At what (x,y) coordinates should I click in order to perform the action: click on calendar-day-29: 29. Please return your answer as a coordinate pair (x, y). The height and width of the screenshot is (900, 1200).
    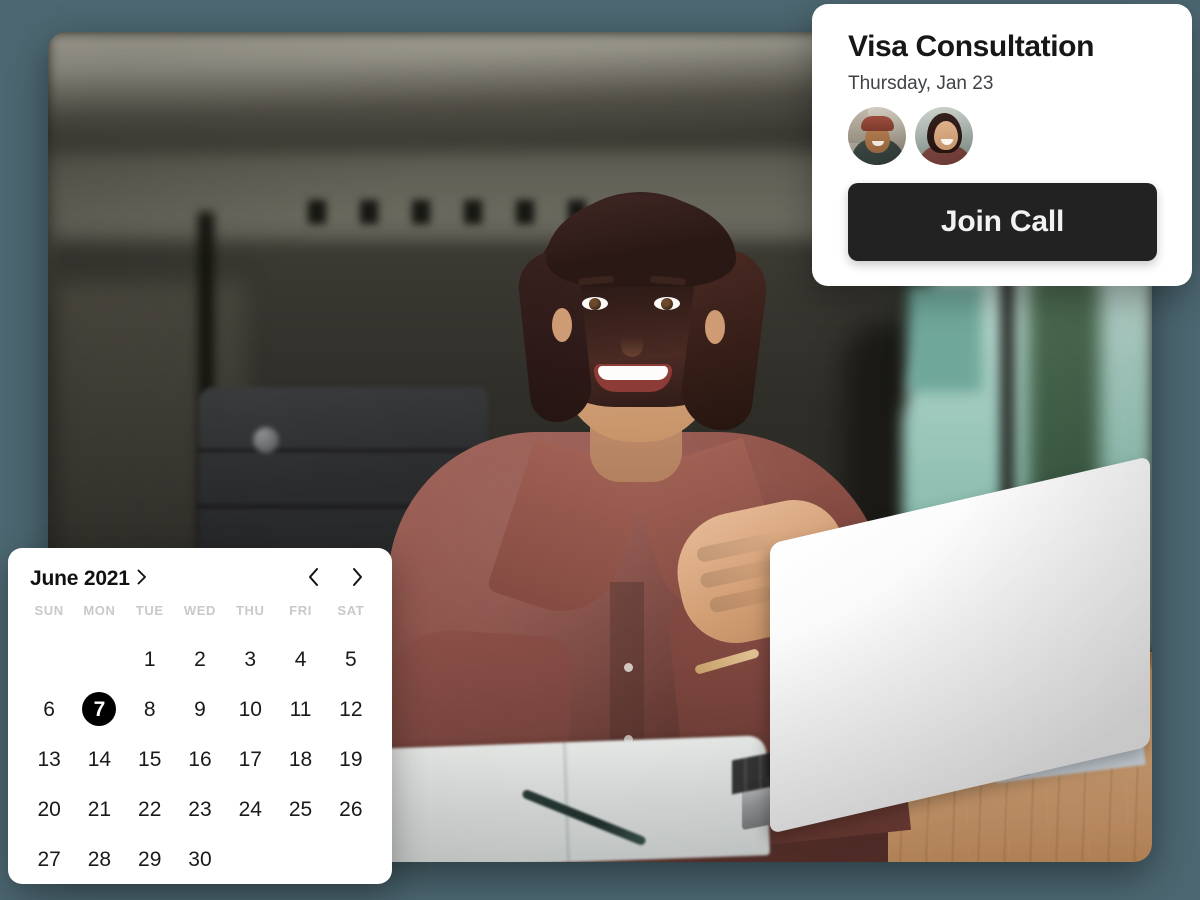
    Looking at the image, I should click on (150, 859).